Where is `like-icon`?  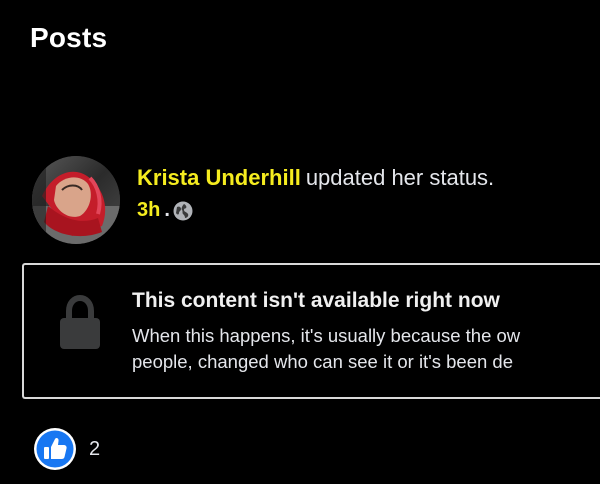
like-icon is located at coordinates (55, 449).